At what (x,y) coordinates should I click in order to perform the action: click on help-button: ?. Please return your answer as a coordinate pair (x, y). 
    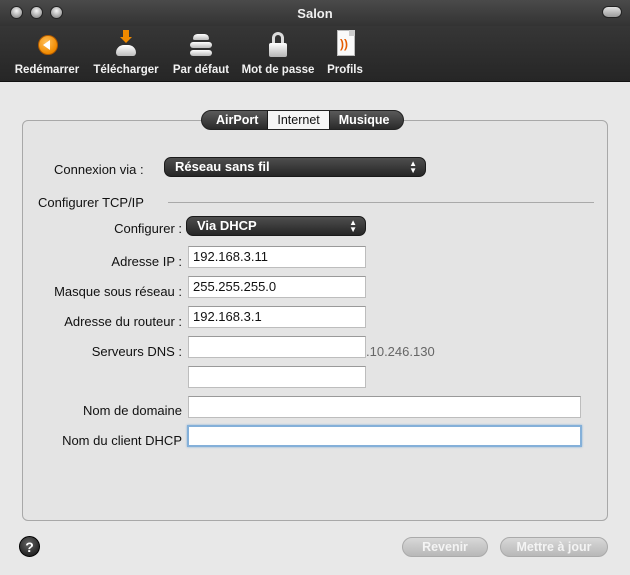
    Looking at the image, I should click on (29, 546).